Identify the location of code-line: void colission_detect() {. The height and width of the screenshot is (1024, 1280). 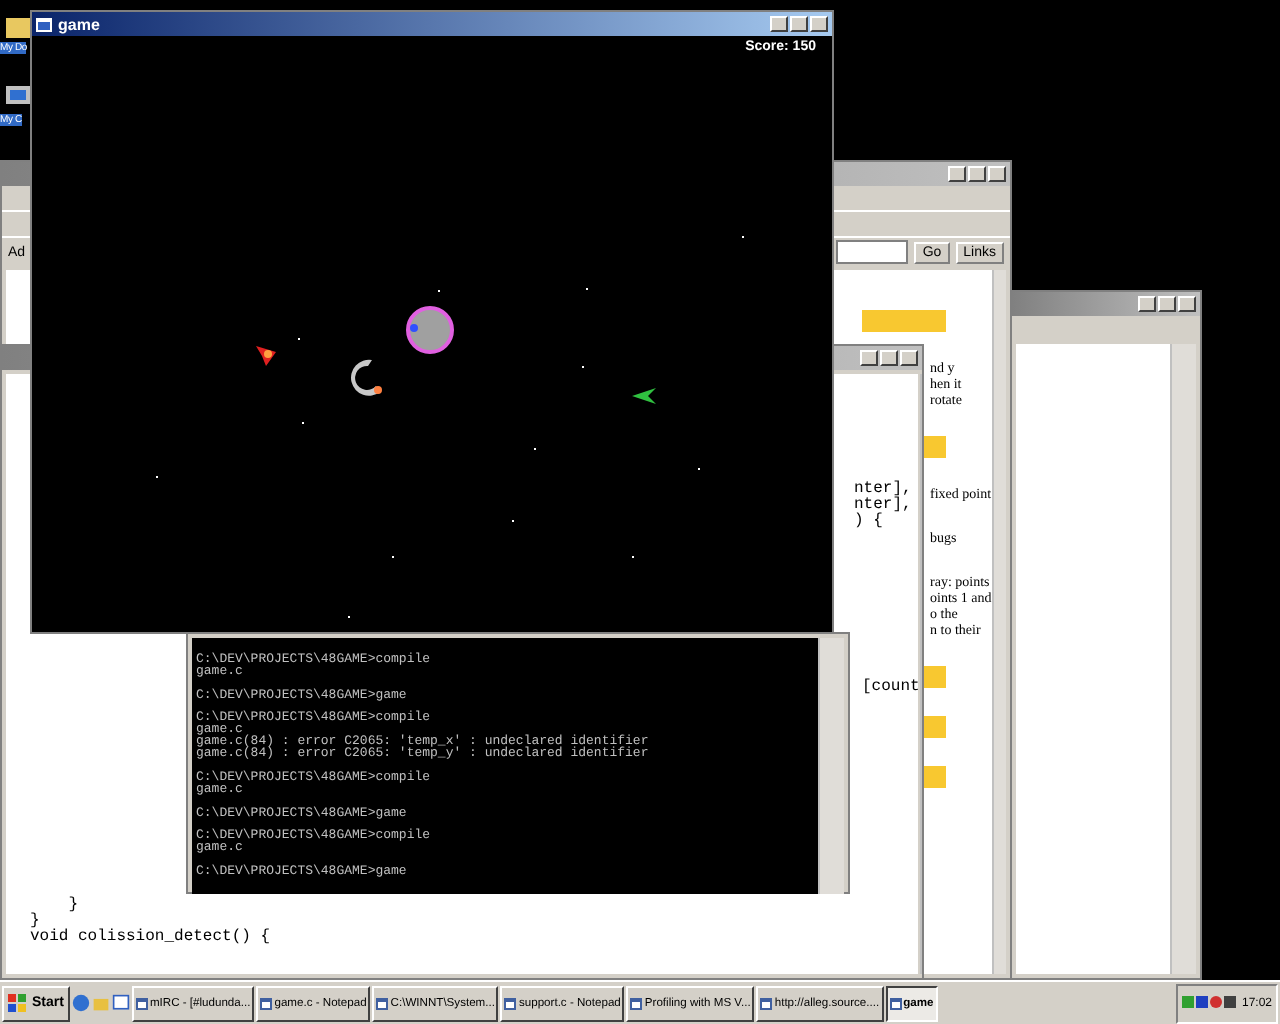
(151, 938).